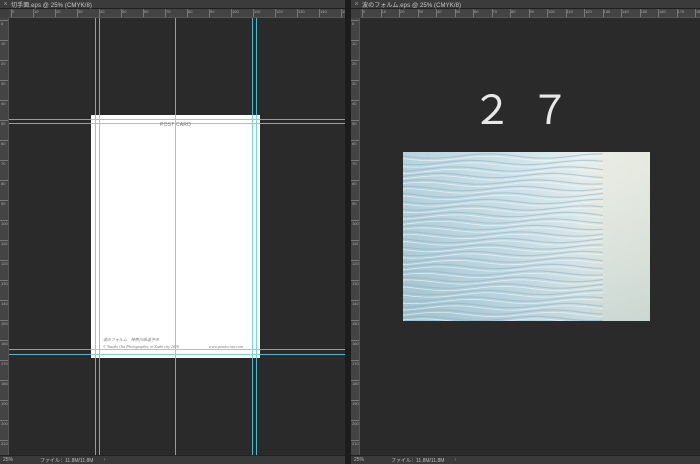 This screenshot has height=464, width=700. I want to click on right-document-tab: × 波のフォルム.eps @ 25% (CMYK/8), so click(525, 4).